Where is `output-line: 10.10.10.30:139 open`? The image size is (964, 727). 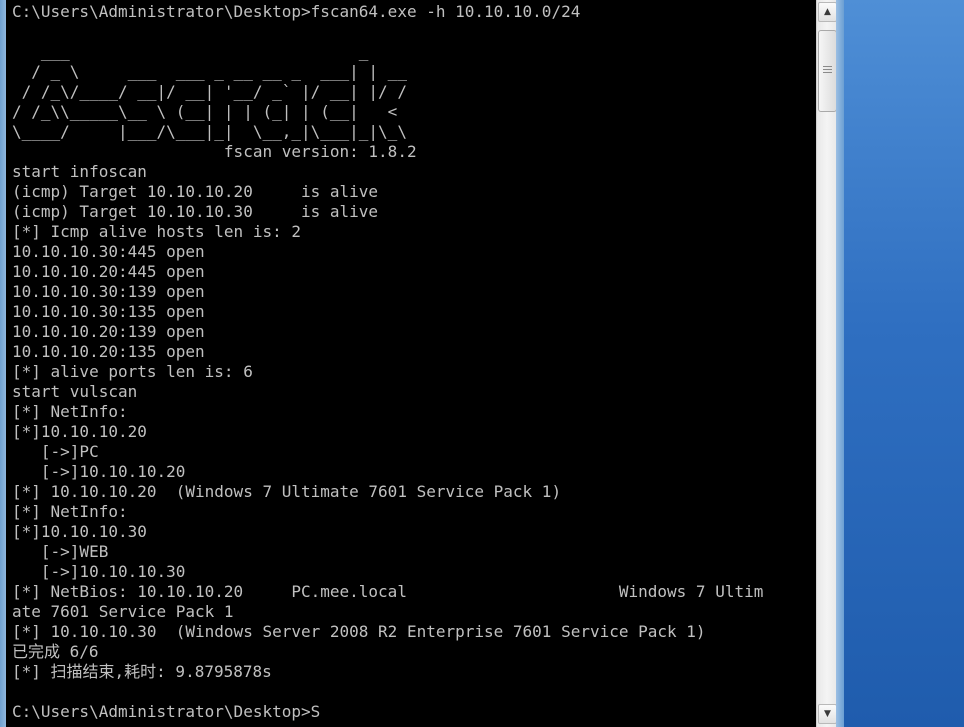 output-line: 10.10.10.30:139 open is located at coordinates (108, 291).